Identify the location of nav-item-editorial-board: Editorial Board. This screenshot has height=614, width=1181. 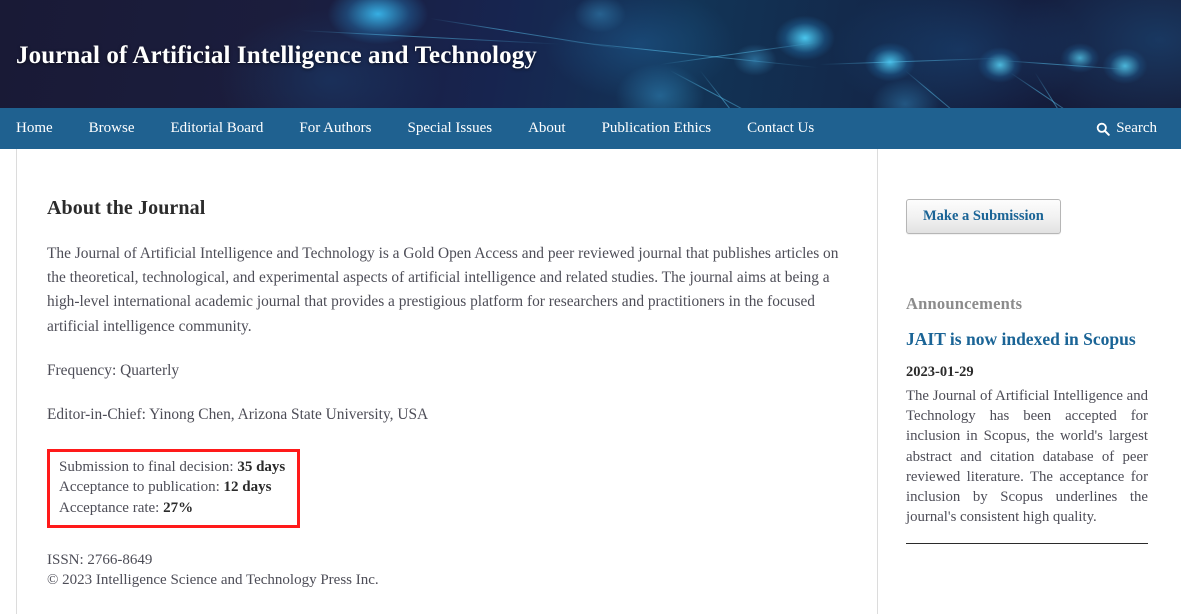
(217, 128).